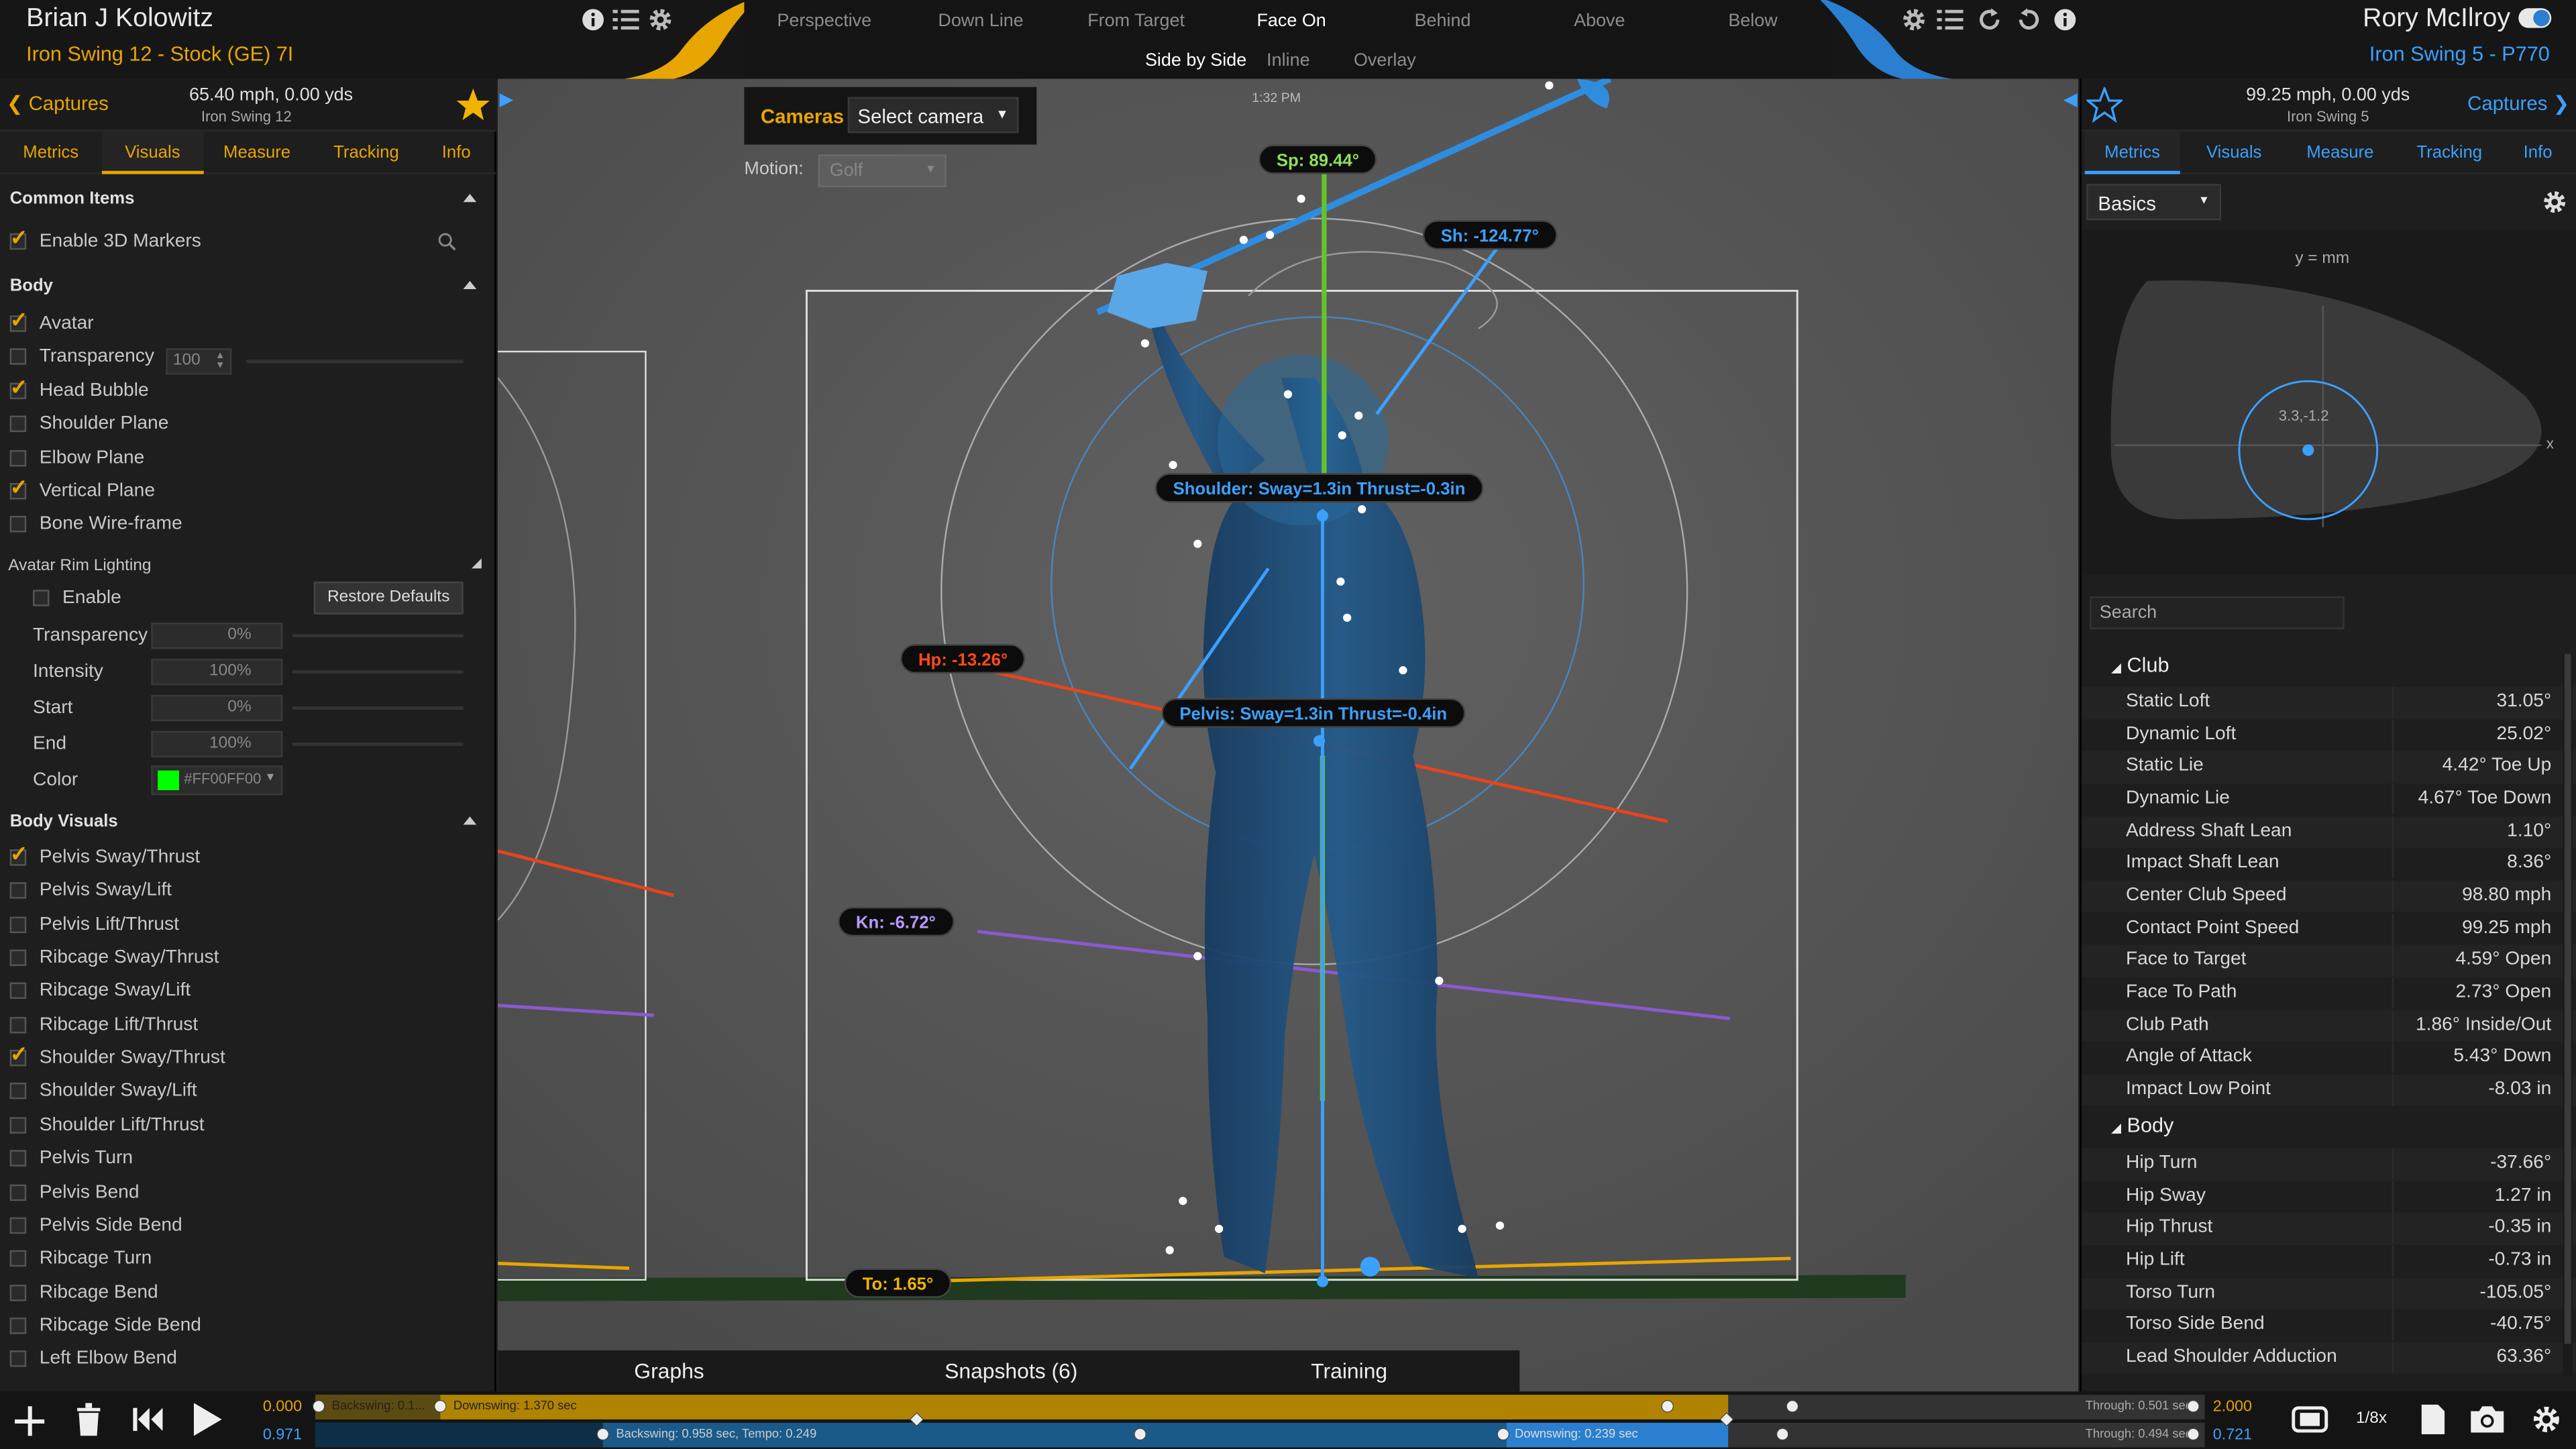 The image size is (2576, 1449). I want to click on timeline-markers, so click(1265, 1420).